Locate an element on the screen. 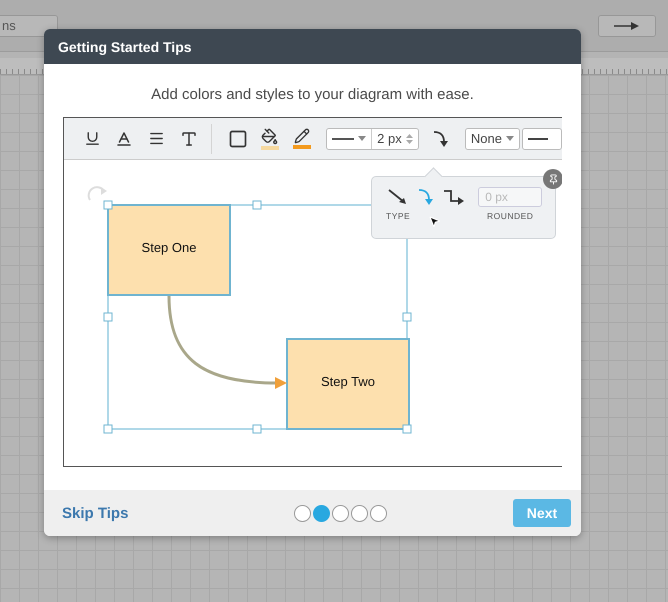  dialog-title: Getting Started Tips is located at coordinates (312, 46).